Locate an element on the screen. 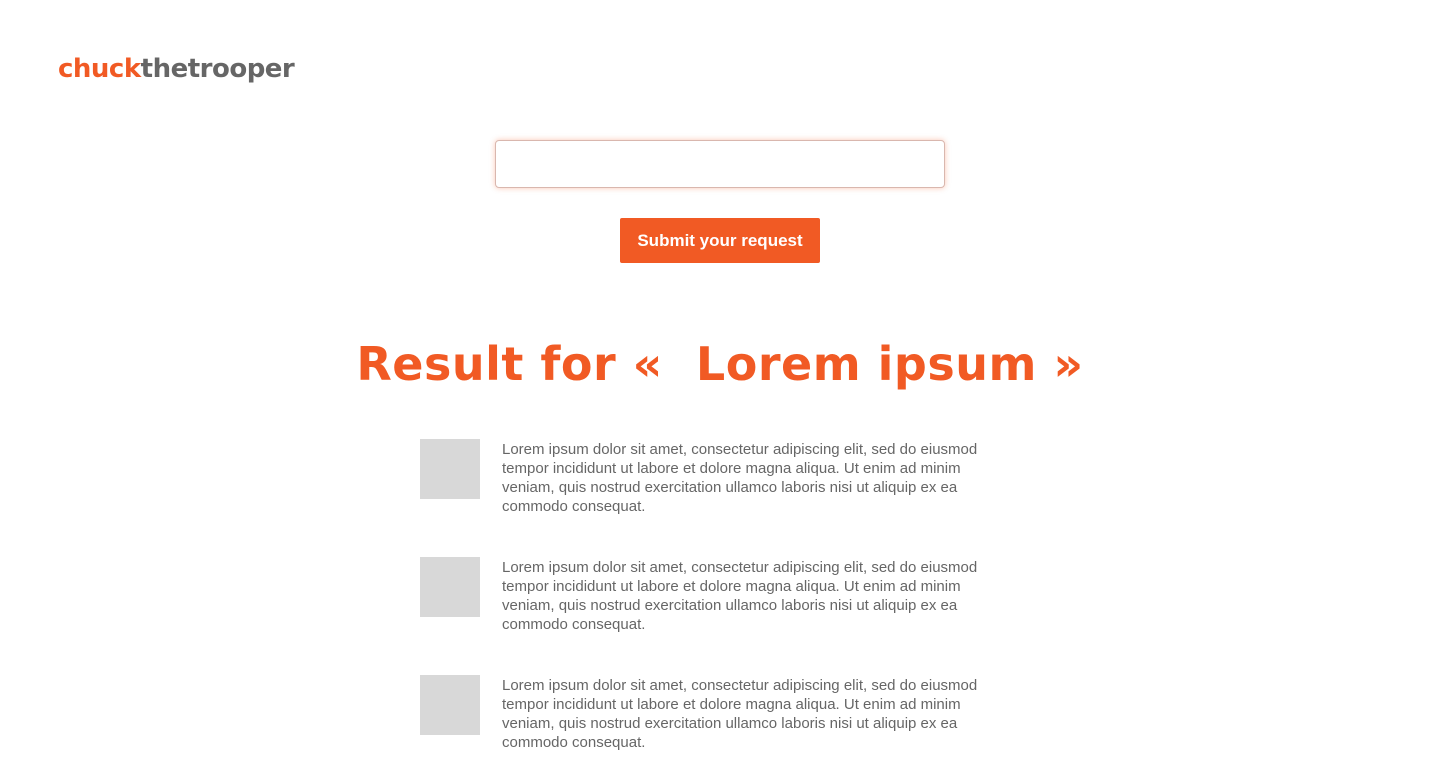  results-heading: Result for « Lorem ipsum » is located at coordinates (720, 364).